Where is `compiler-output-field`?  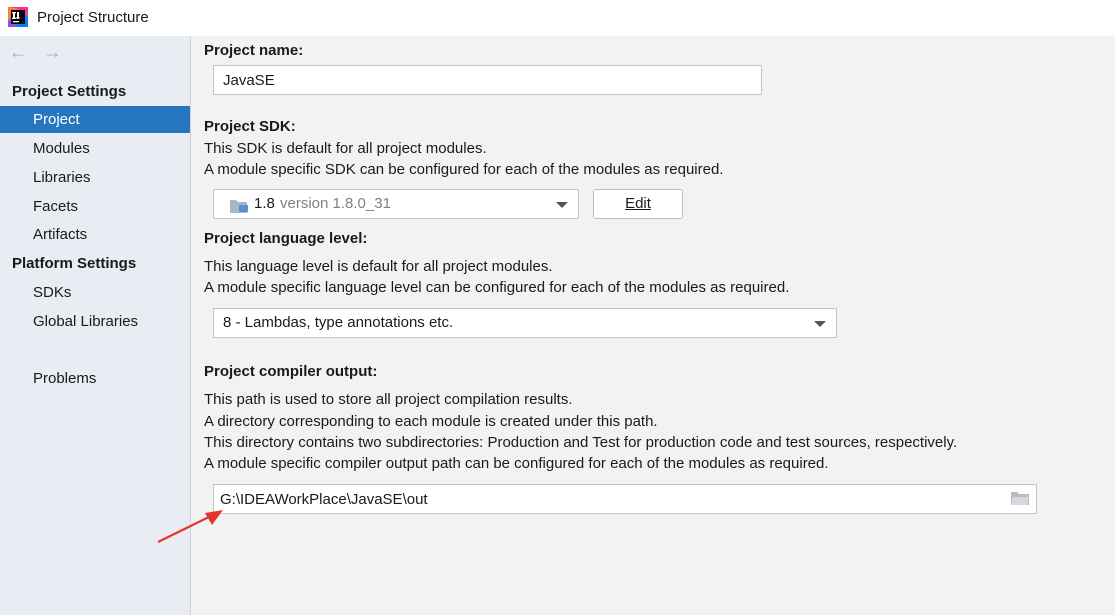
compiler-output-field is located at coordinates (625, 499).